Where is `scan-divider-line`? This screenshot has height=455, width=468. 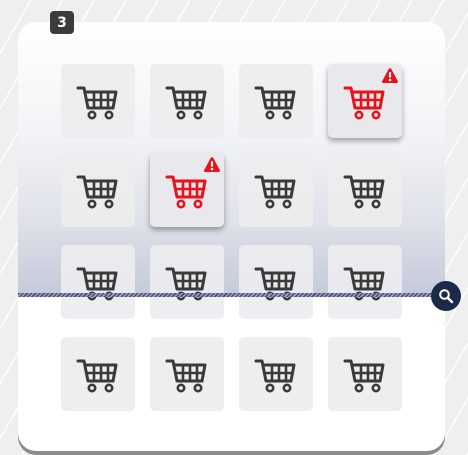 scan-divider-line is located at coordinates (233, 295).